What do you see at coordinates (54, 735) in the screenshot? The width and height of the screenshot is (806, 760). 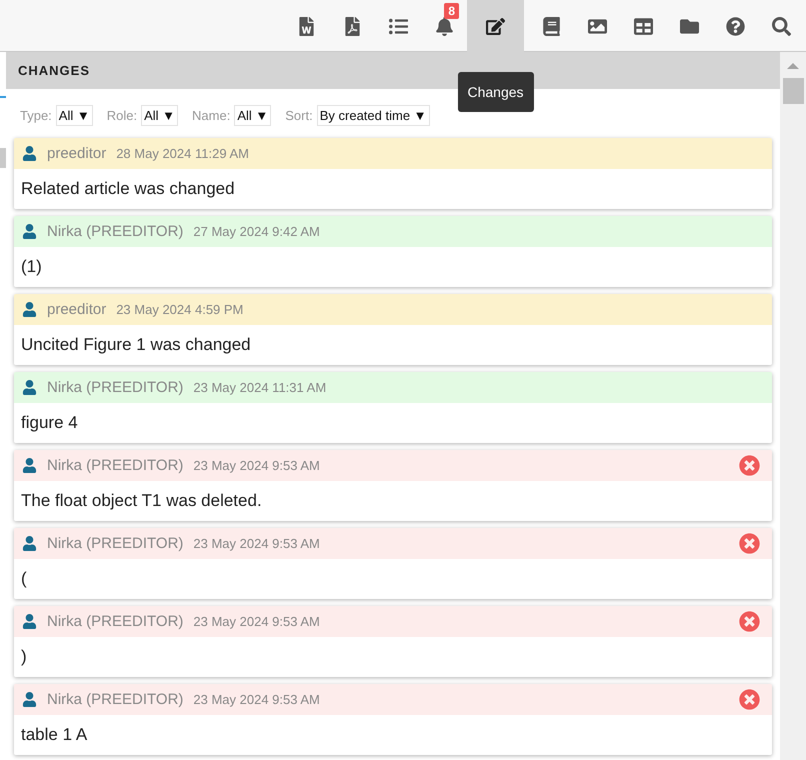 I see `change-description: table 1 A` at bounding box center [54, 735].